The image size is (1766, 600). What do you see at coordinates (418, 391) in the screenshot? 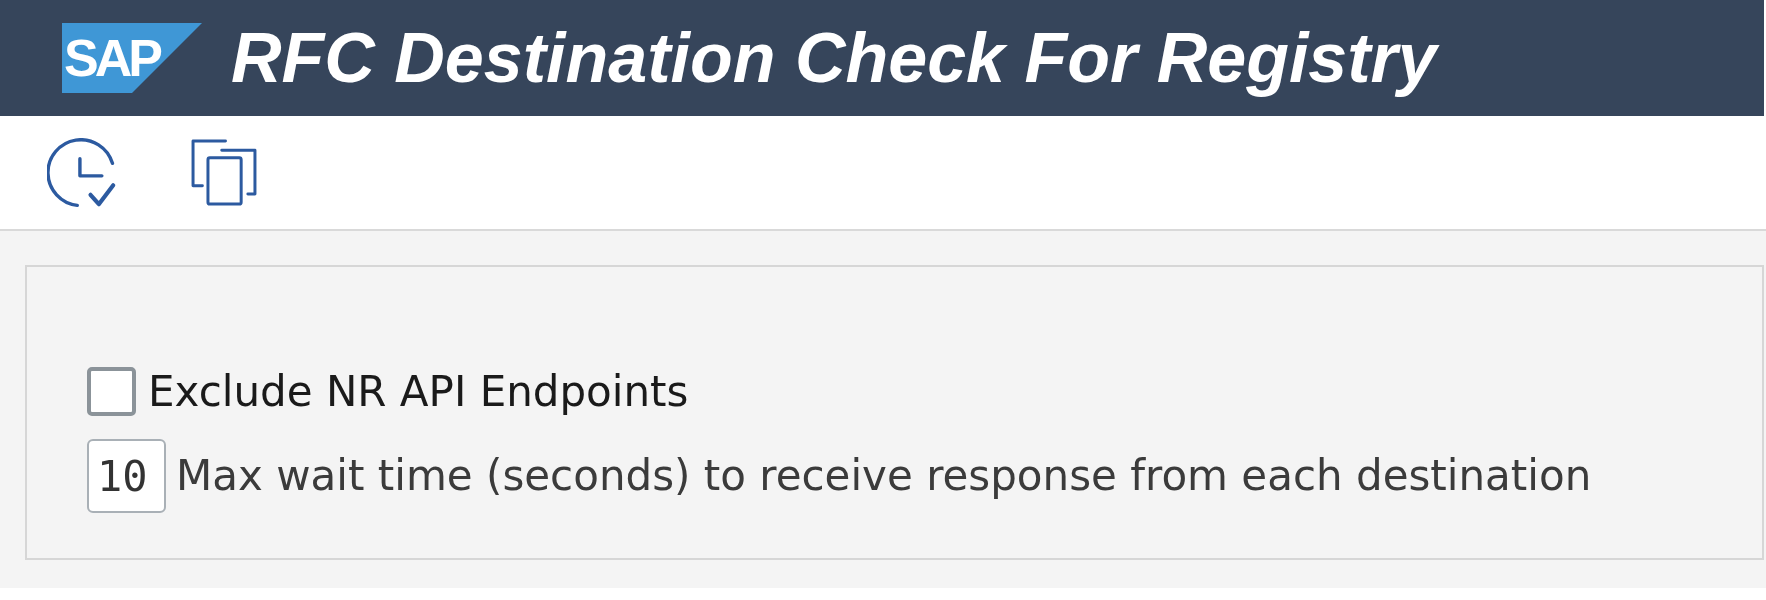
I see `checkbox-label: Exclude NR API Endpoints` at bounding box center [418, 391].